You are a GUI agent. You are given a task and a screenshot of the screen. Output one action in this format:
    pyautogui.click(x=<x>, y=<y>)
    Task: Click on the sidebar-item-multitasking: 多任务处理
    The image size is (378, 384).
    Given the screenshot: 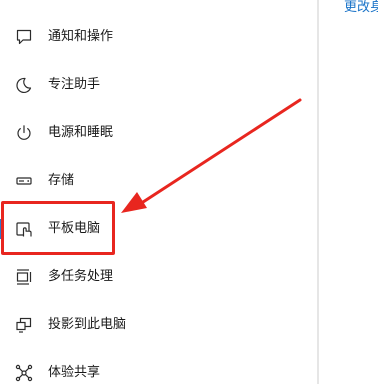 What is the action you would take?
    pyautogui.click(x=158, y=277)
    